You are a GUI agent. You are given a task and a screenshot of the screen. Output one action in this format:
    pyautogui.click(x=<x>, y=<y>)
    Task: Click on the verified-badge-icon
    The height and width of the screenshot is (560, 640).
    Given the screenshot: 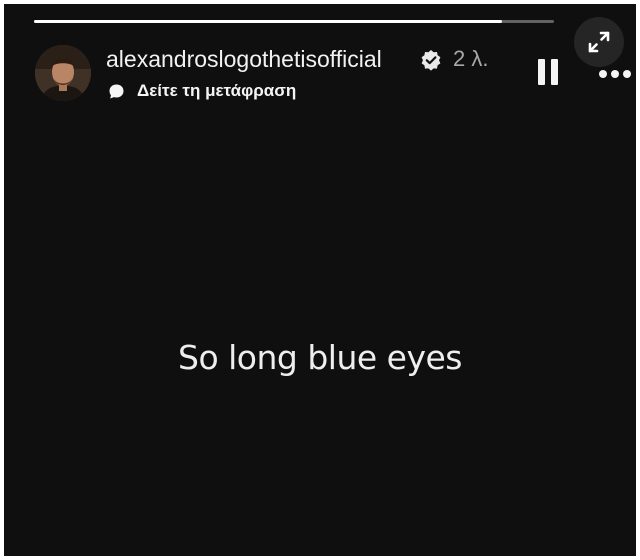 What is the action you would take?
    pyautogui.click(x=431, y=60)
    